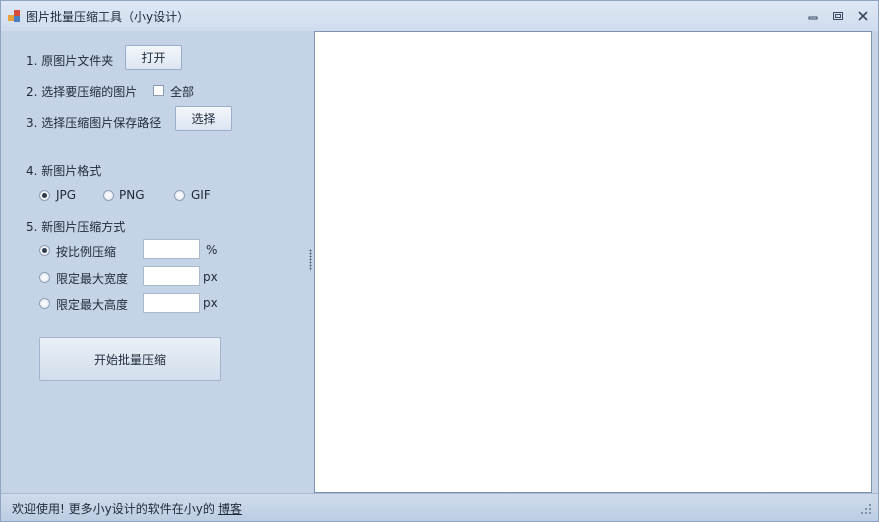 The width and height of the screenshot is (879, 522). I want to click on ratio-unit: %, so click(212, 250).